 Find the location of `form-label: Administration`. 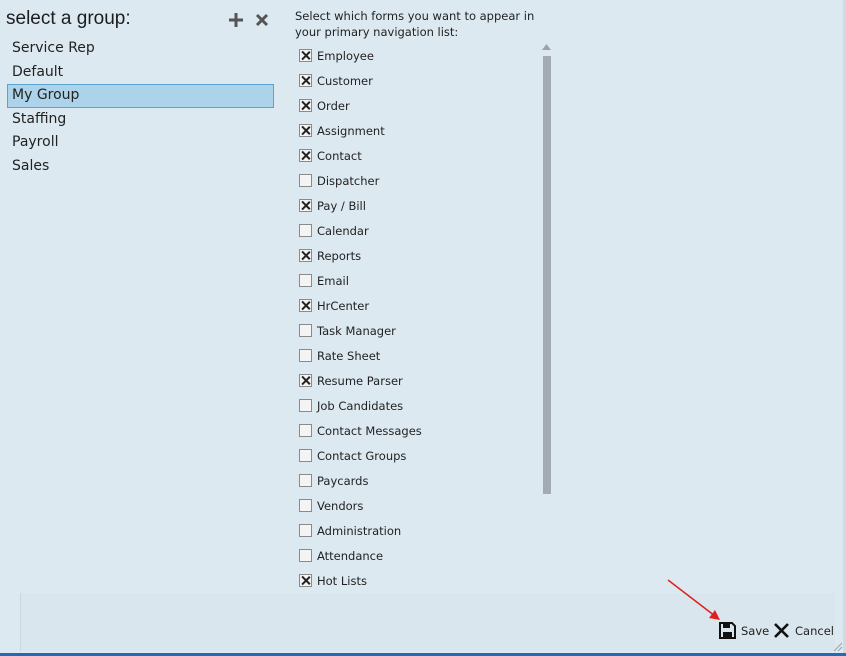

form-label: Administration is located at coordinates (359, 530).